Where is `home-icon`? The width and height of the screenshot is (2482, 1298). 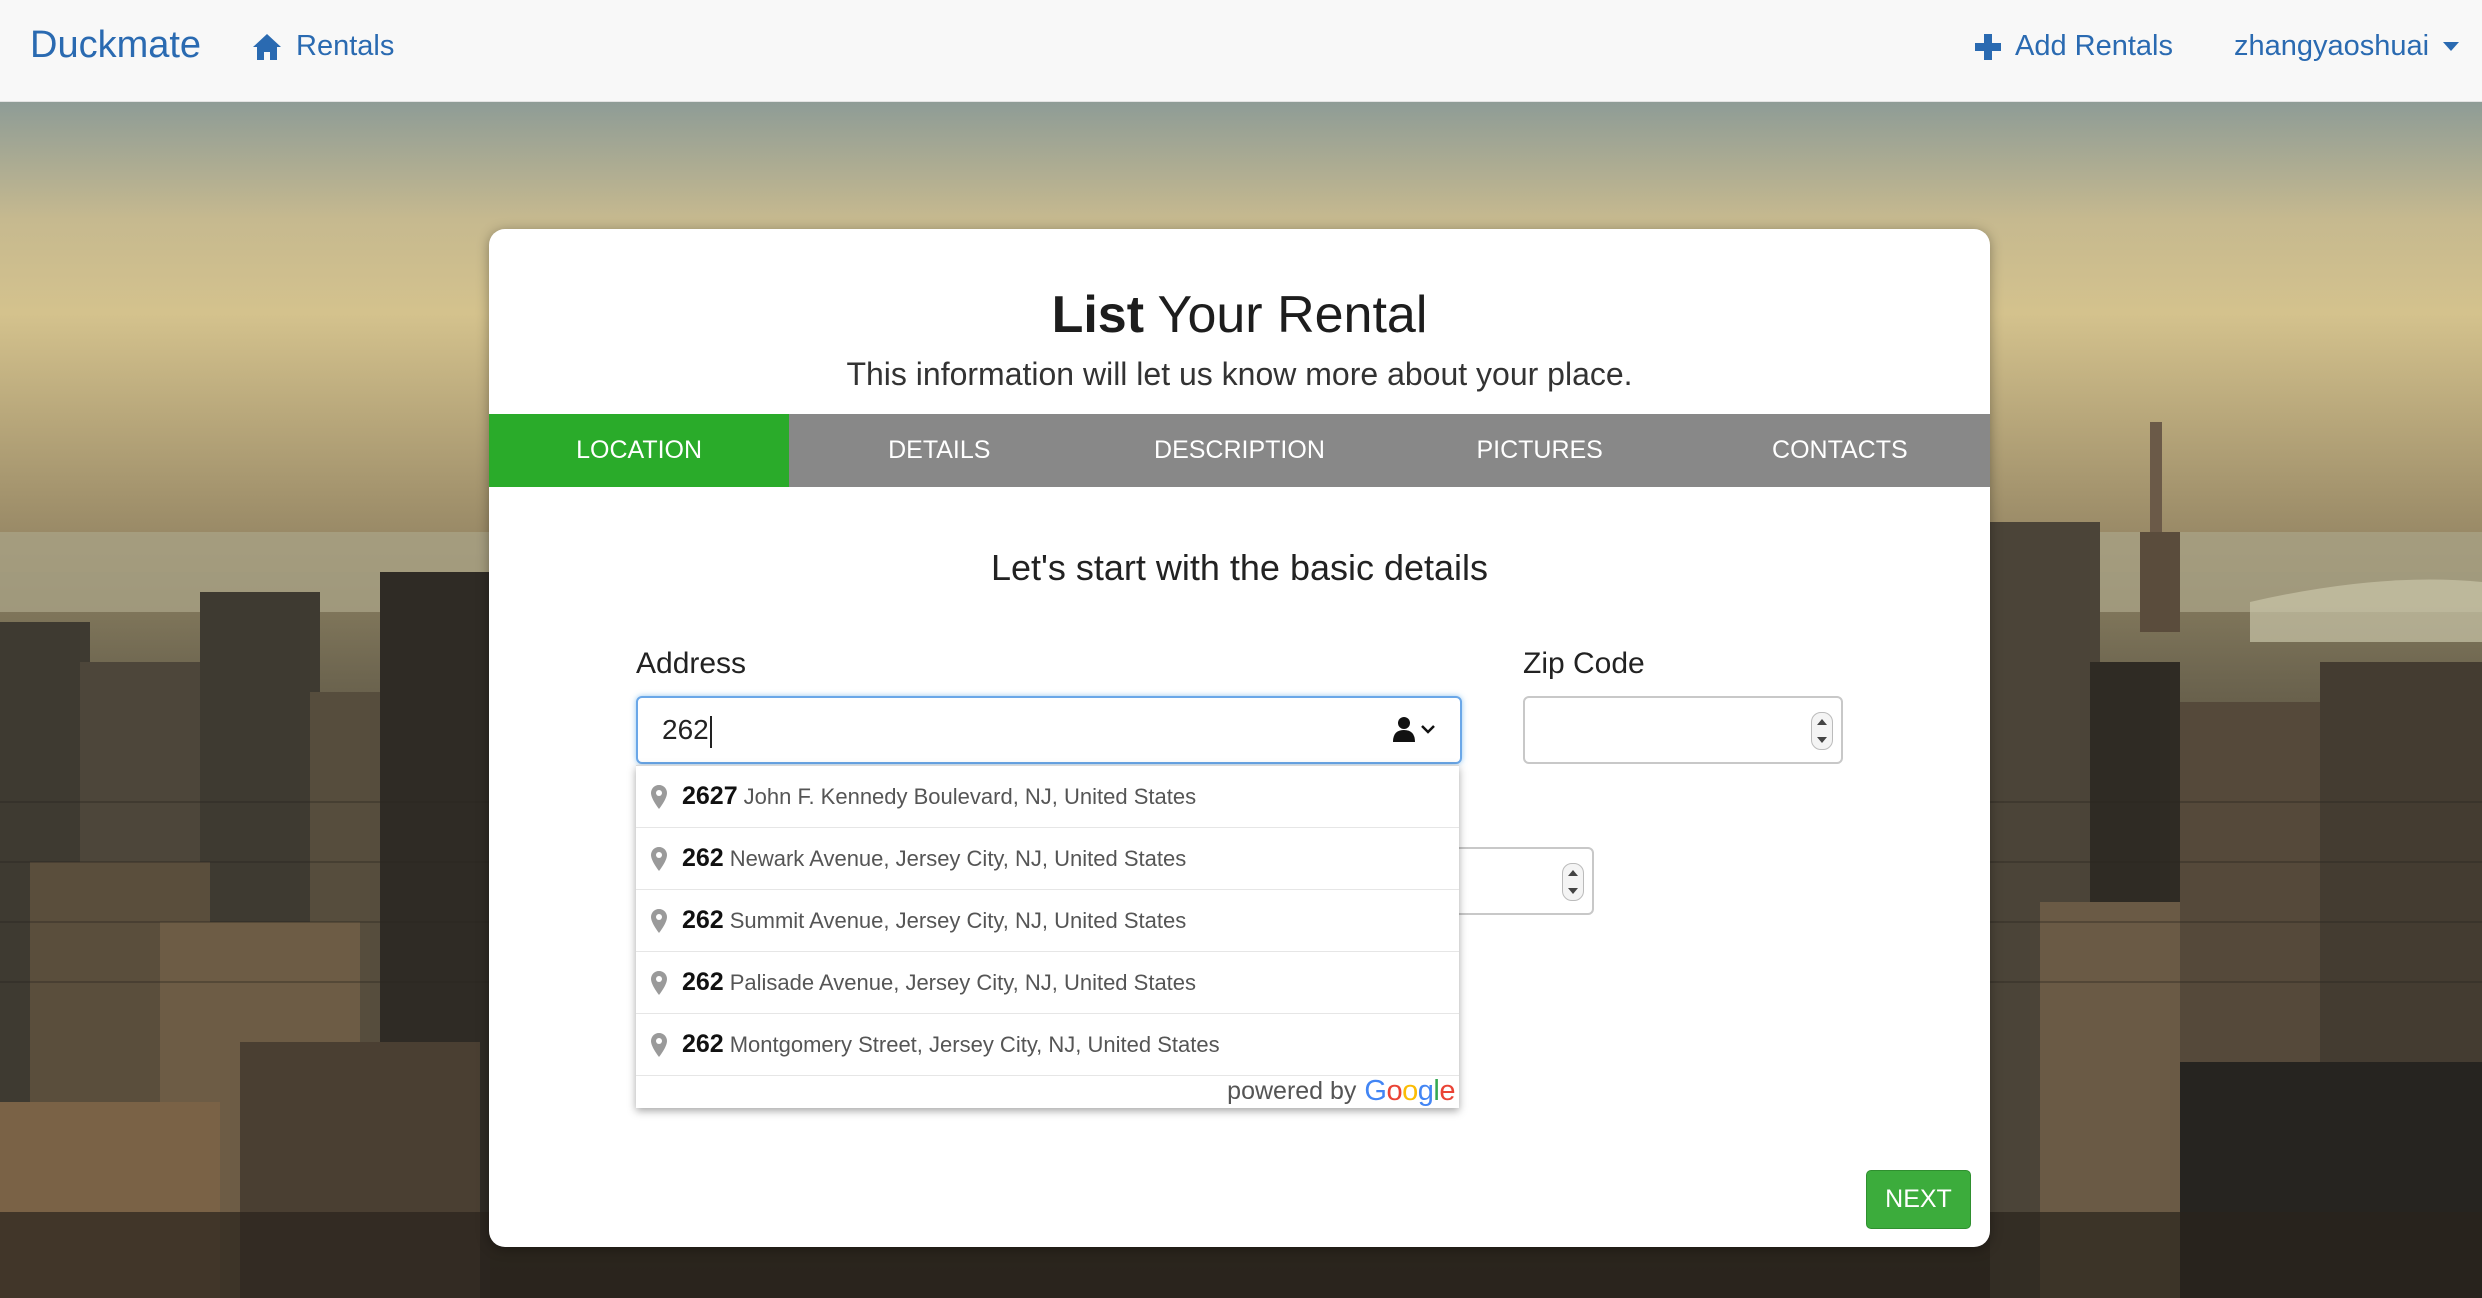
home-icon is located at coordinates (267, 46).